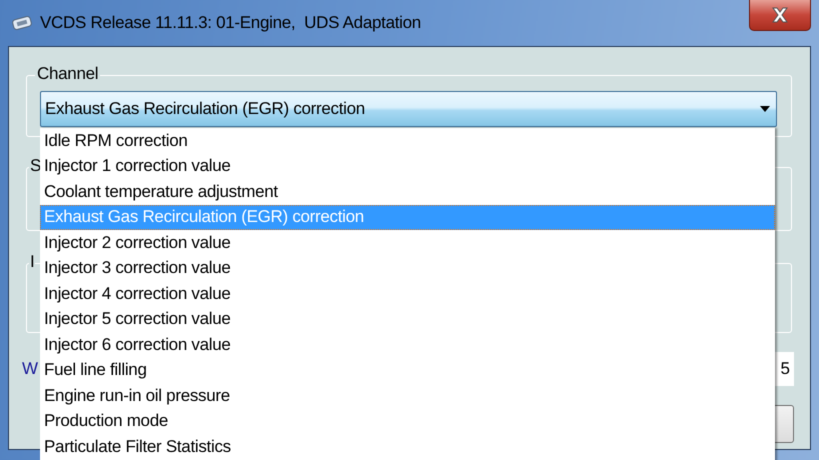  I want to click on channel-dropdown: Exhaust Gas Recirculation (EGR) correction, so click(408, 109).